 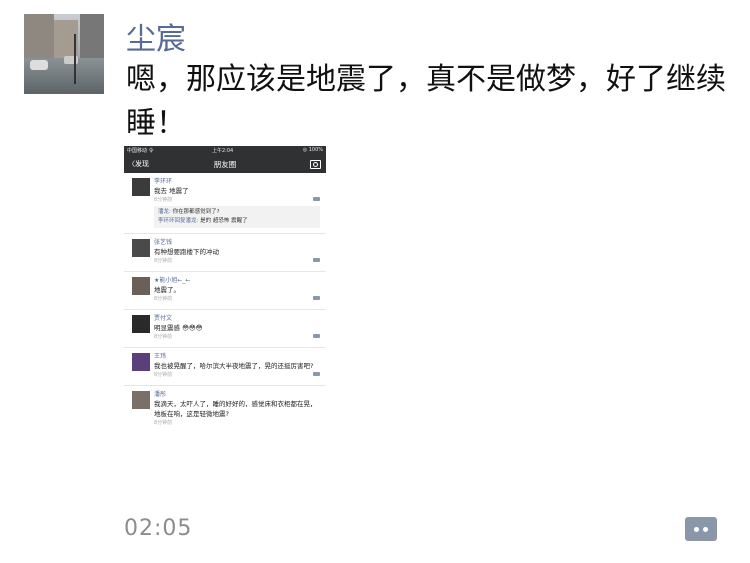 I want to click on reply-box: 潘龙: 你在那都感觉到了? 李环环回复潘龙: 是的 超恐怖 震醒了, so click(x=237, y=217).